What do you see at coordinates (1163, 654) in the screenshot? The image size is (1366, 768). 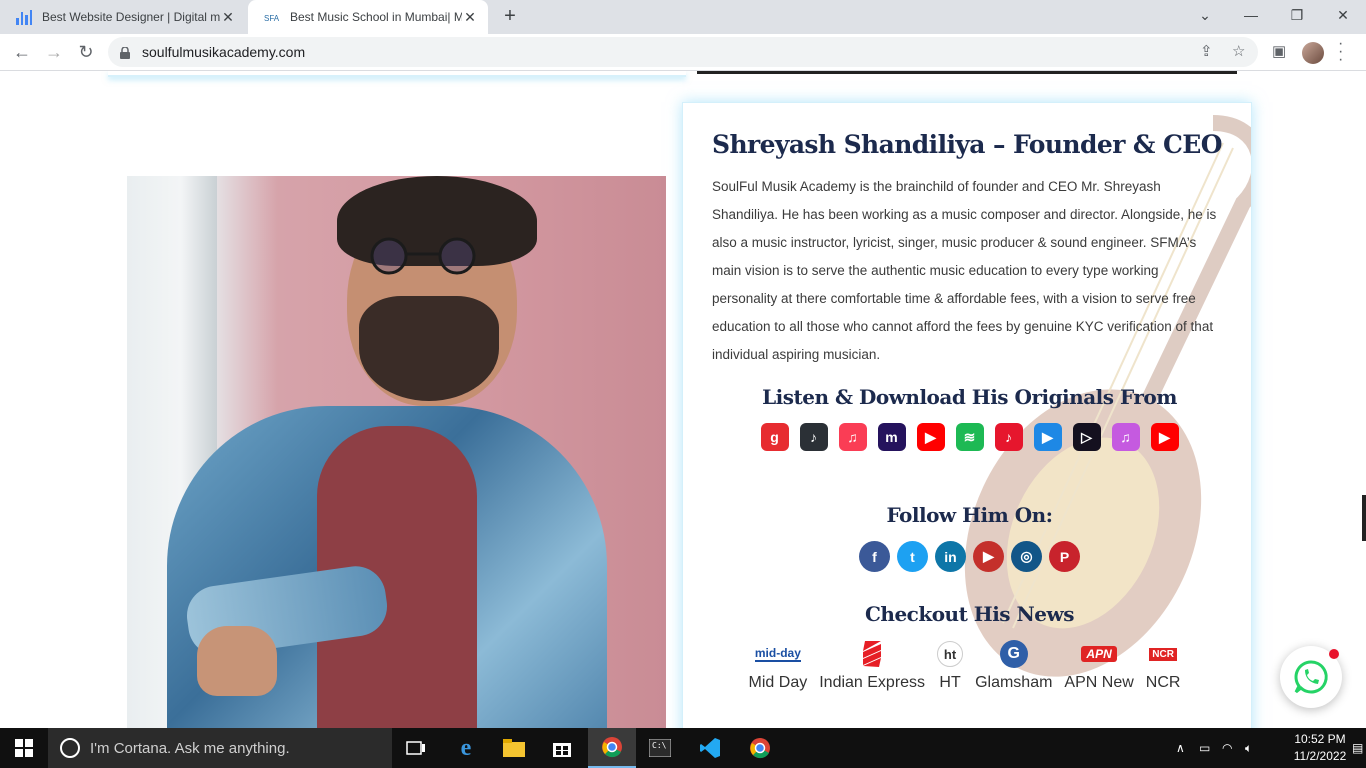 I see `ncr-logo: NCR` at bounding box center [1163, 654].